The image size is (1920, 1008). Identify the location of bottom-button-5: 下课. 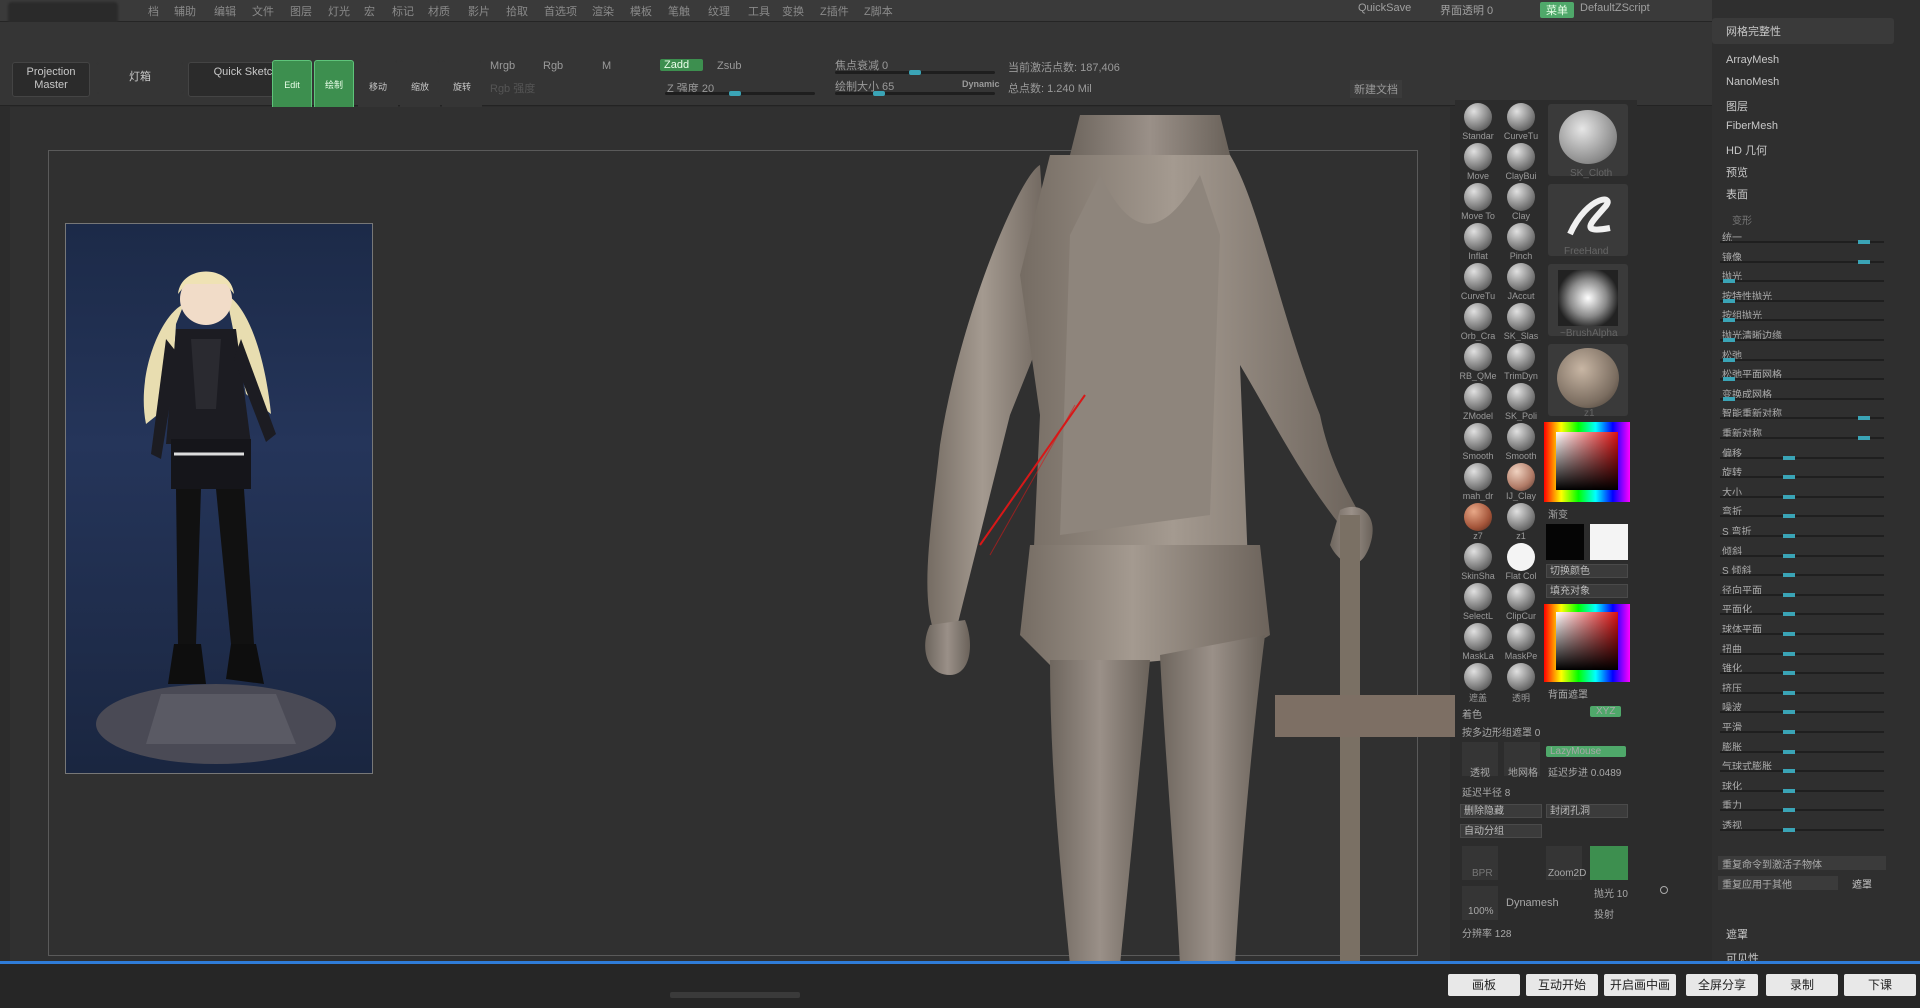
(1880, 985).